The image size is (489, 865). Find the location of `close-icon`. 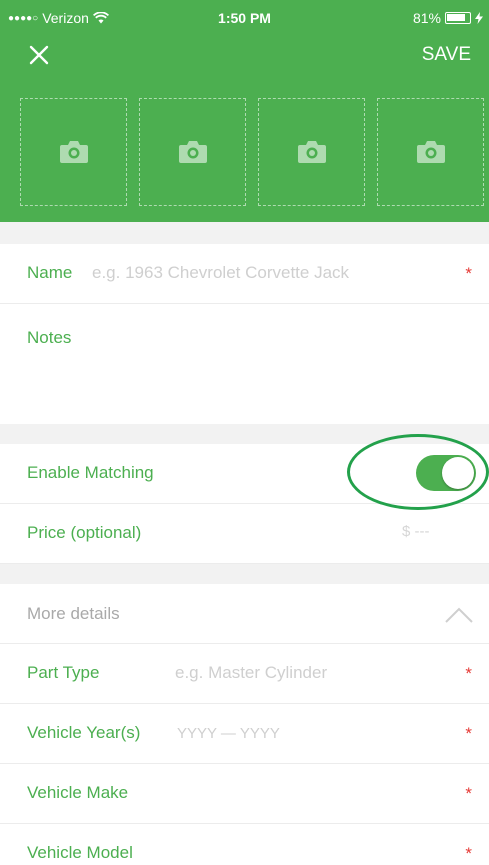

close-icon is located at coordinates (39, 55).